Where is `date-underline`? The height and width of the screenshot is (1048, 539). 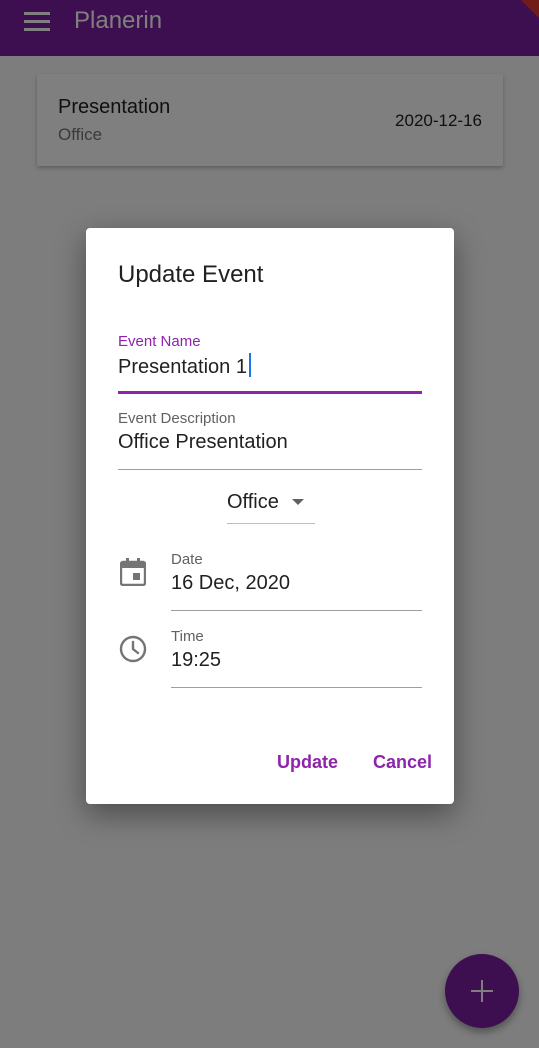 date-underline is located at coordinates (296, 610).